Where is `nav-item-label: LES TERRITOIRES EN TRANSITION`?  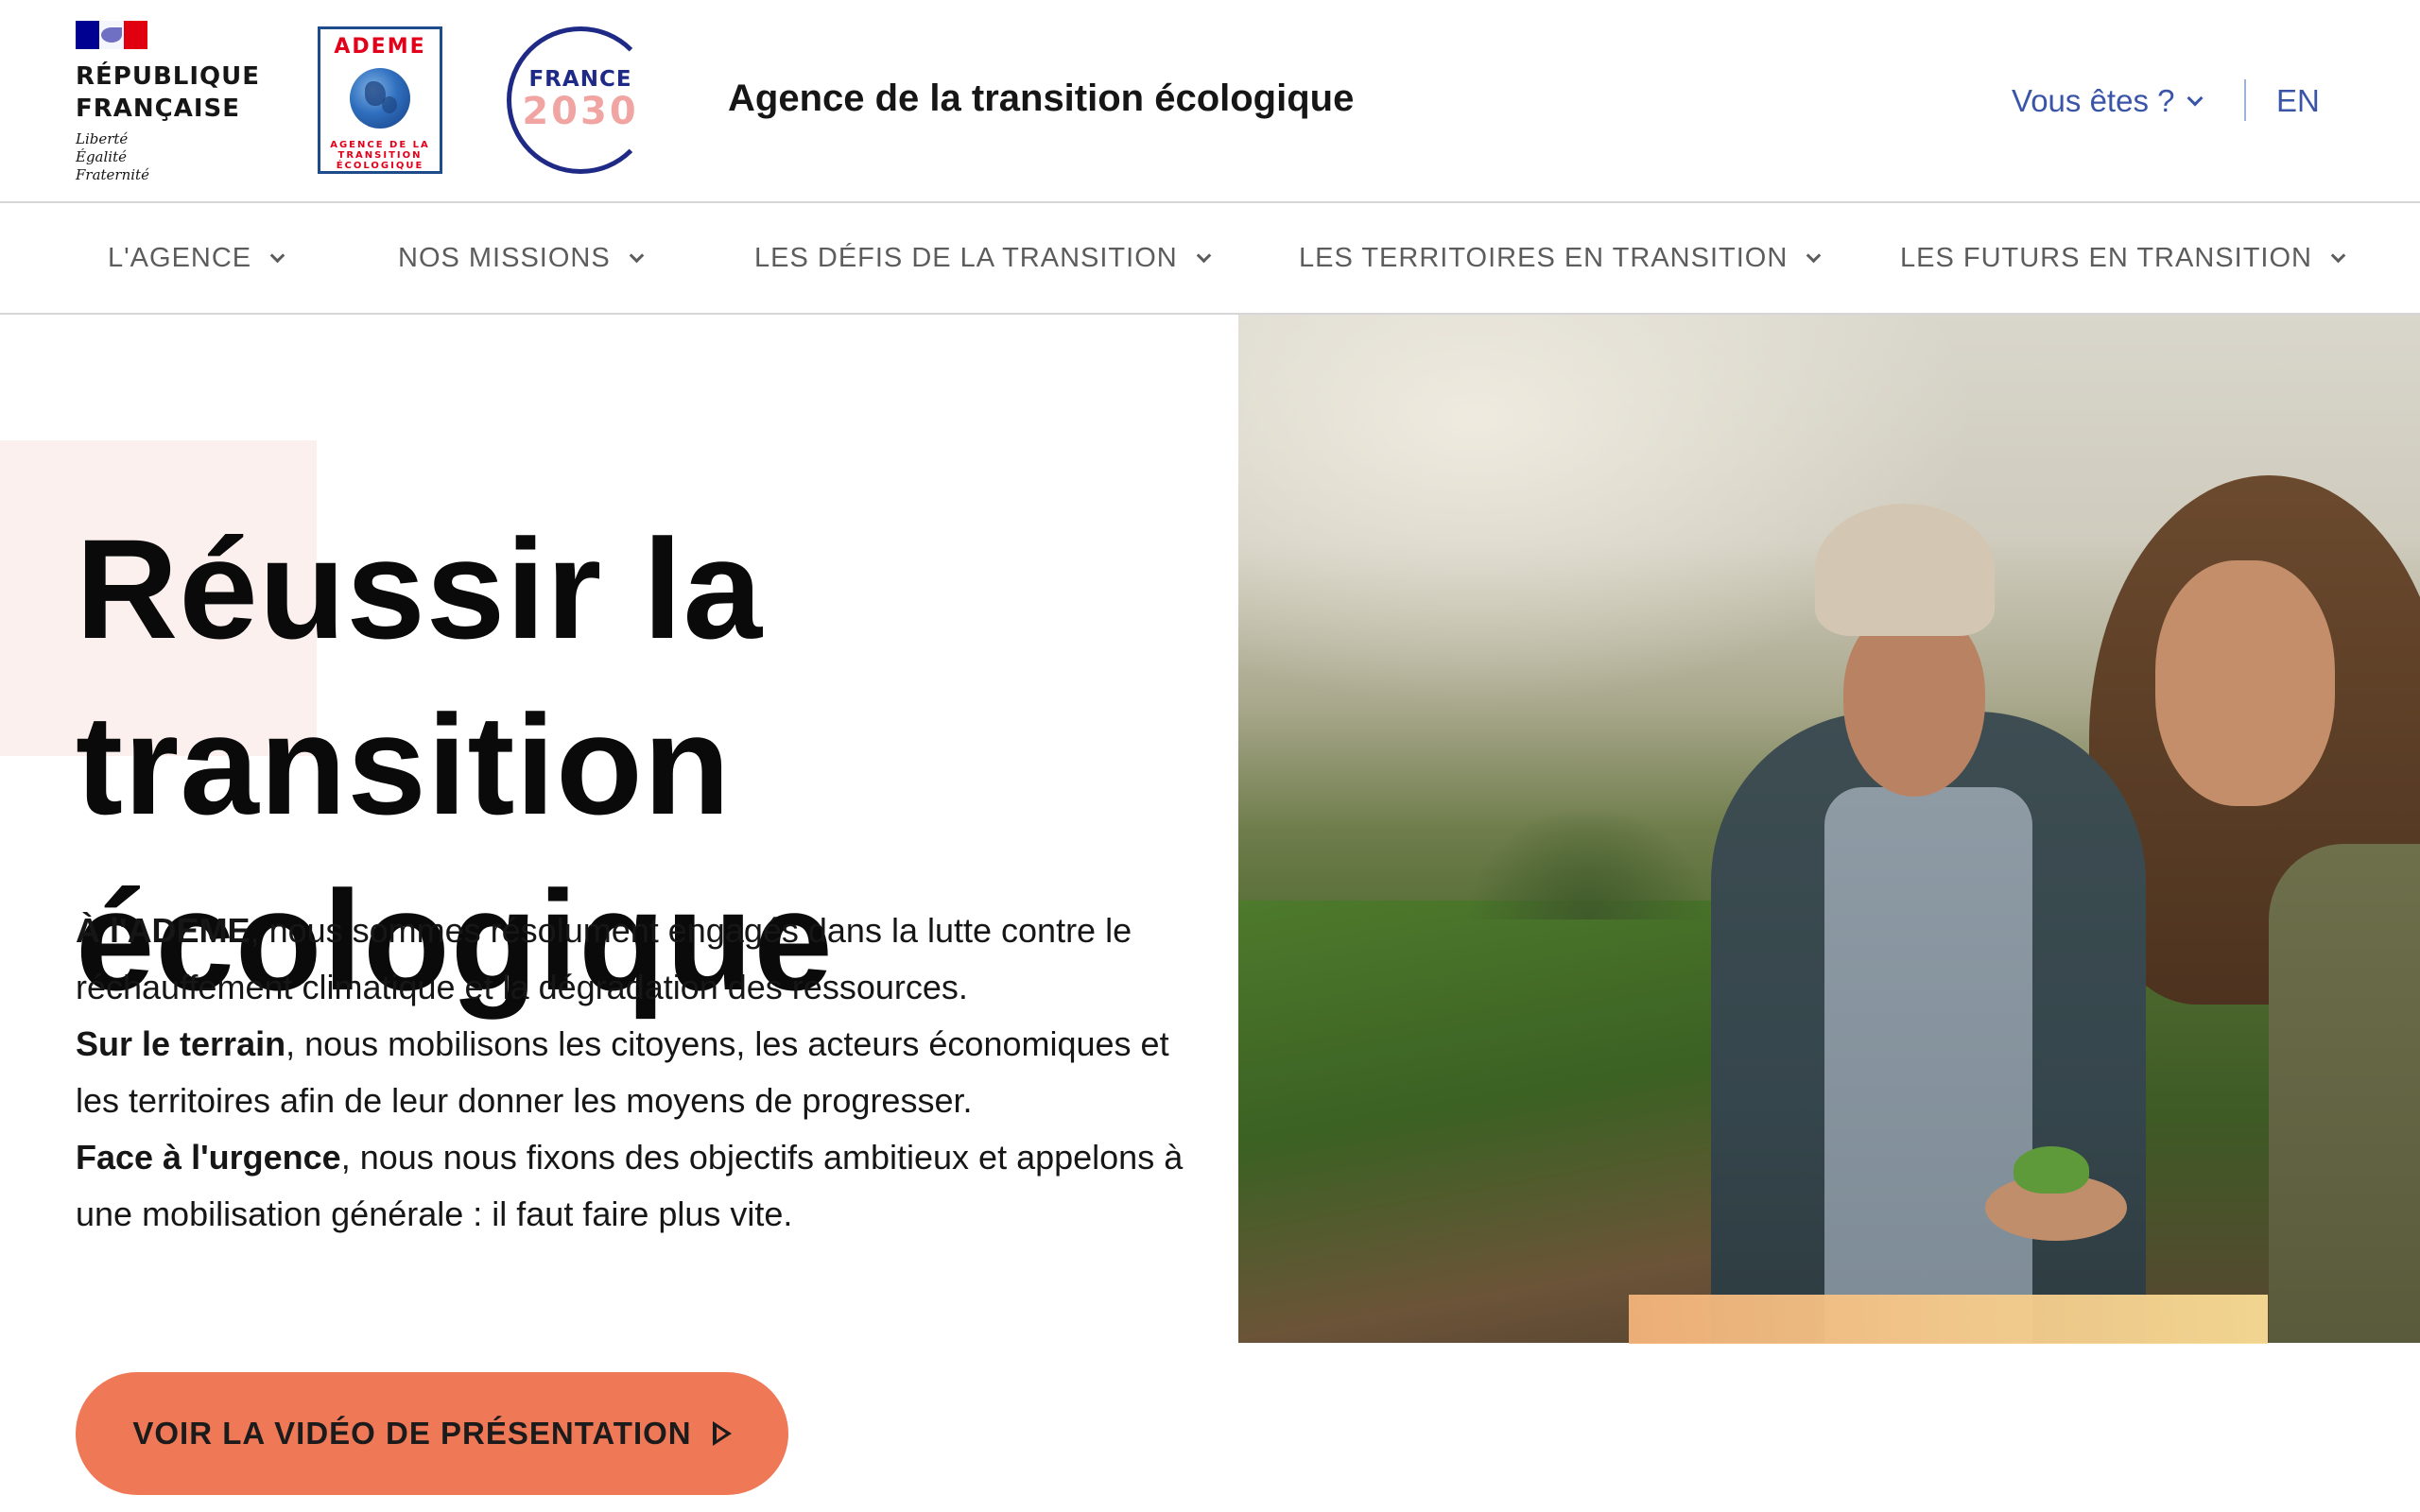 nav-item-label: LES TERRITOIRES EN TRANSITION is located at coordinates (1544, 258).